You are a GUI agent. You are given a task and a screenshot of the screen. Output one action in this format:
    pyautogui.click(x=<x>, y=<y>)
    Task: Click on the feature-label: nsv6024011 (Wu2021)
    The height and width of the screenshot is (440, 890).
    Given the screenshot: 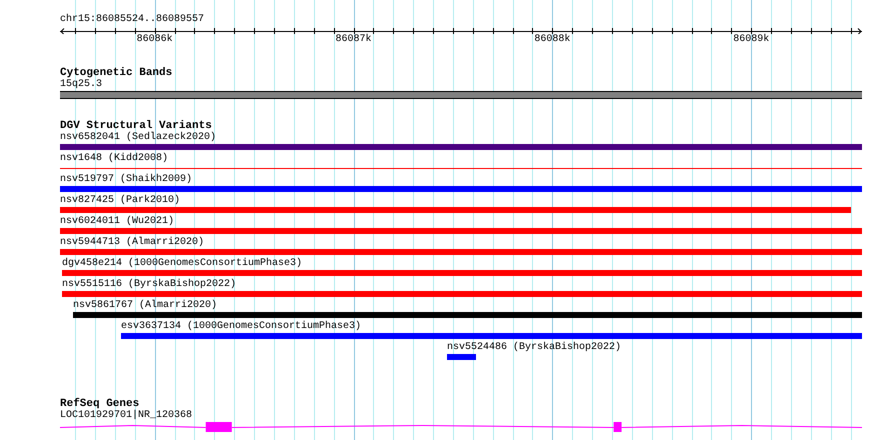 What is the action you would take?
    pyautogui.click(x=117, y=222)
    